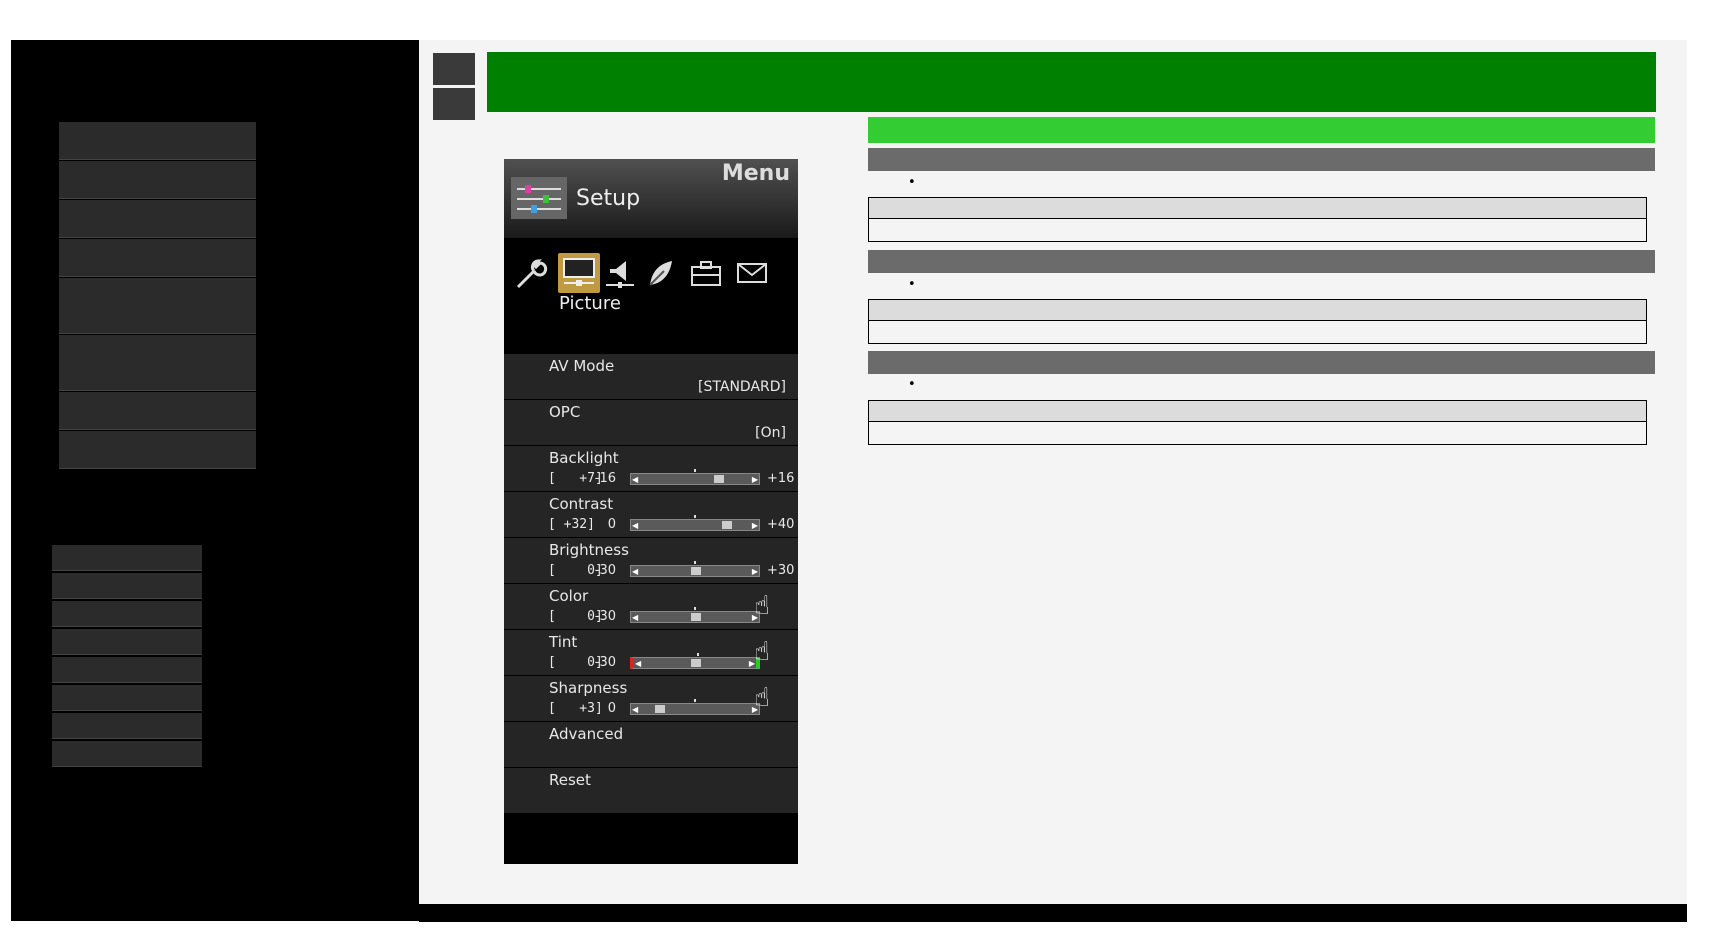 The height and width of the screenshot is (932, 1718). What do you see at coordinates (454, 104) in the screenshot?
I see `nav-button-next` at bounding box center [454, 104].